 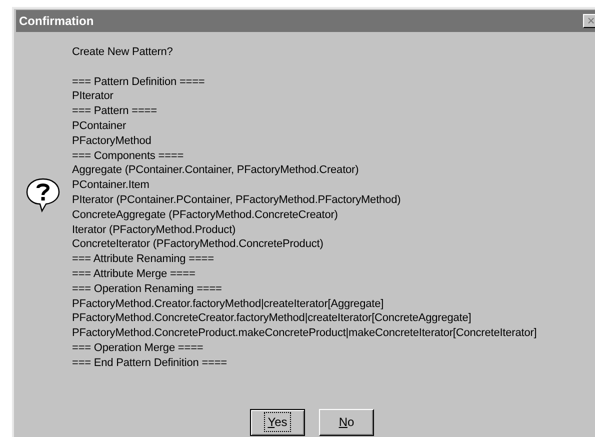 I want to click on message-line: PFactoryMethod.ConcreteProduct.makeConcreteProduct|makeConcreteIterator[ConcreteIterator], so click(x=304, y=333).